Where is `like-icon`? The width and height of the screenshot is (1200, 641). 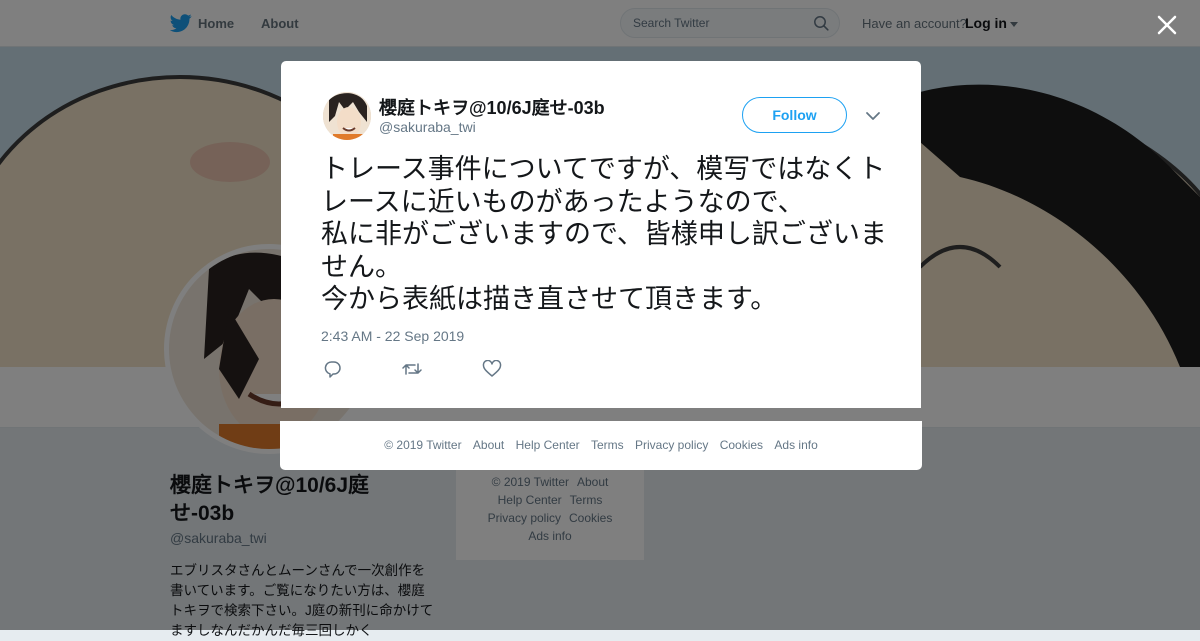
like-icon is located at coordinates (492, 369).